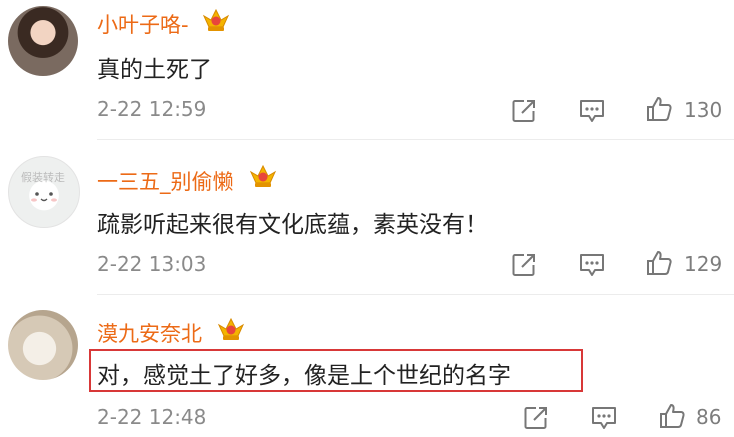 The width and height of the screenshot is (734, 437). What do you see at coordinates (152, 264) in the screenshot?
I see `timestamp: 2-22 13:03` at bounding box center [152, 264].